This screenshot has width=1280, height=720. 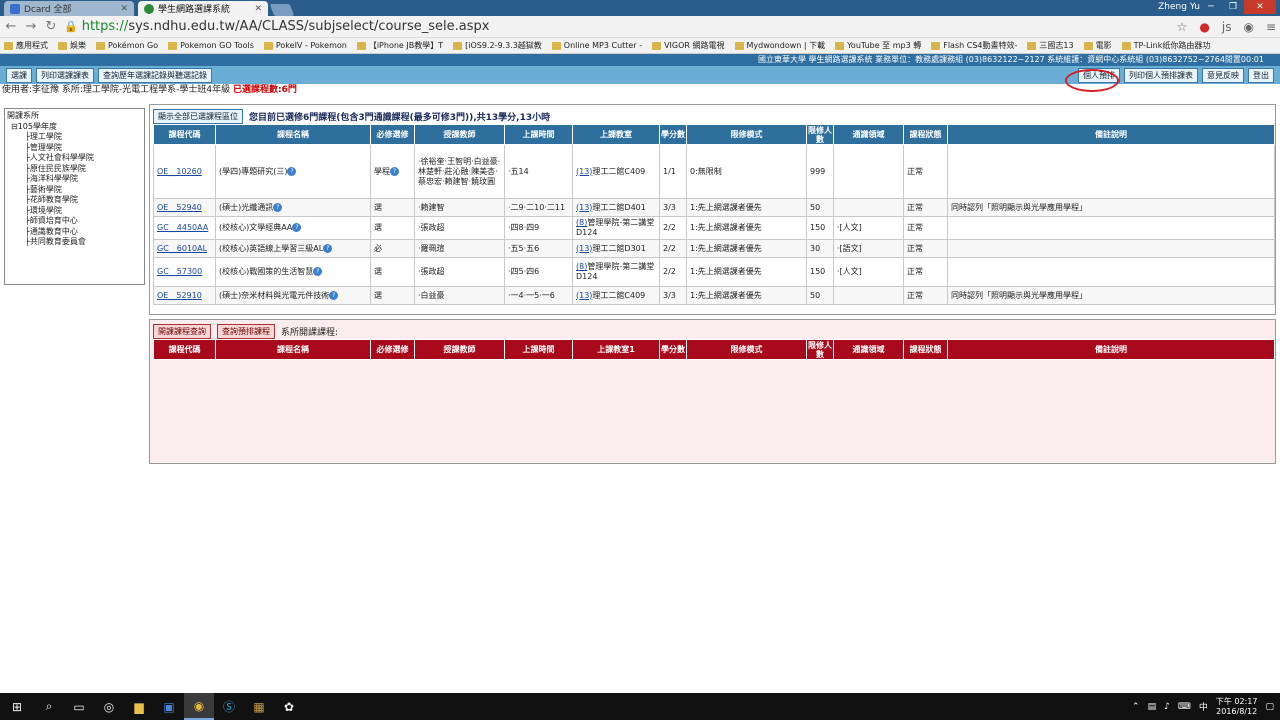 I want to click on query-courses-button: 開課課程查詢, so click(x=182, y=331).